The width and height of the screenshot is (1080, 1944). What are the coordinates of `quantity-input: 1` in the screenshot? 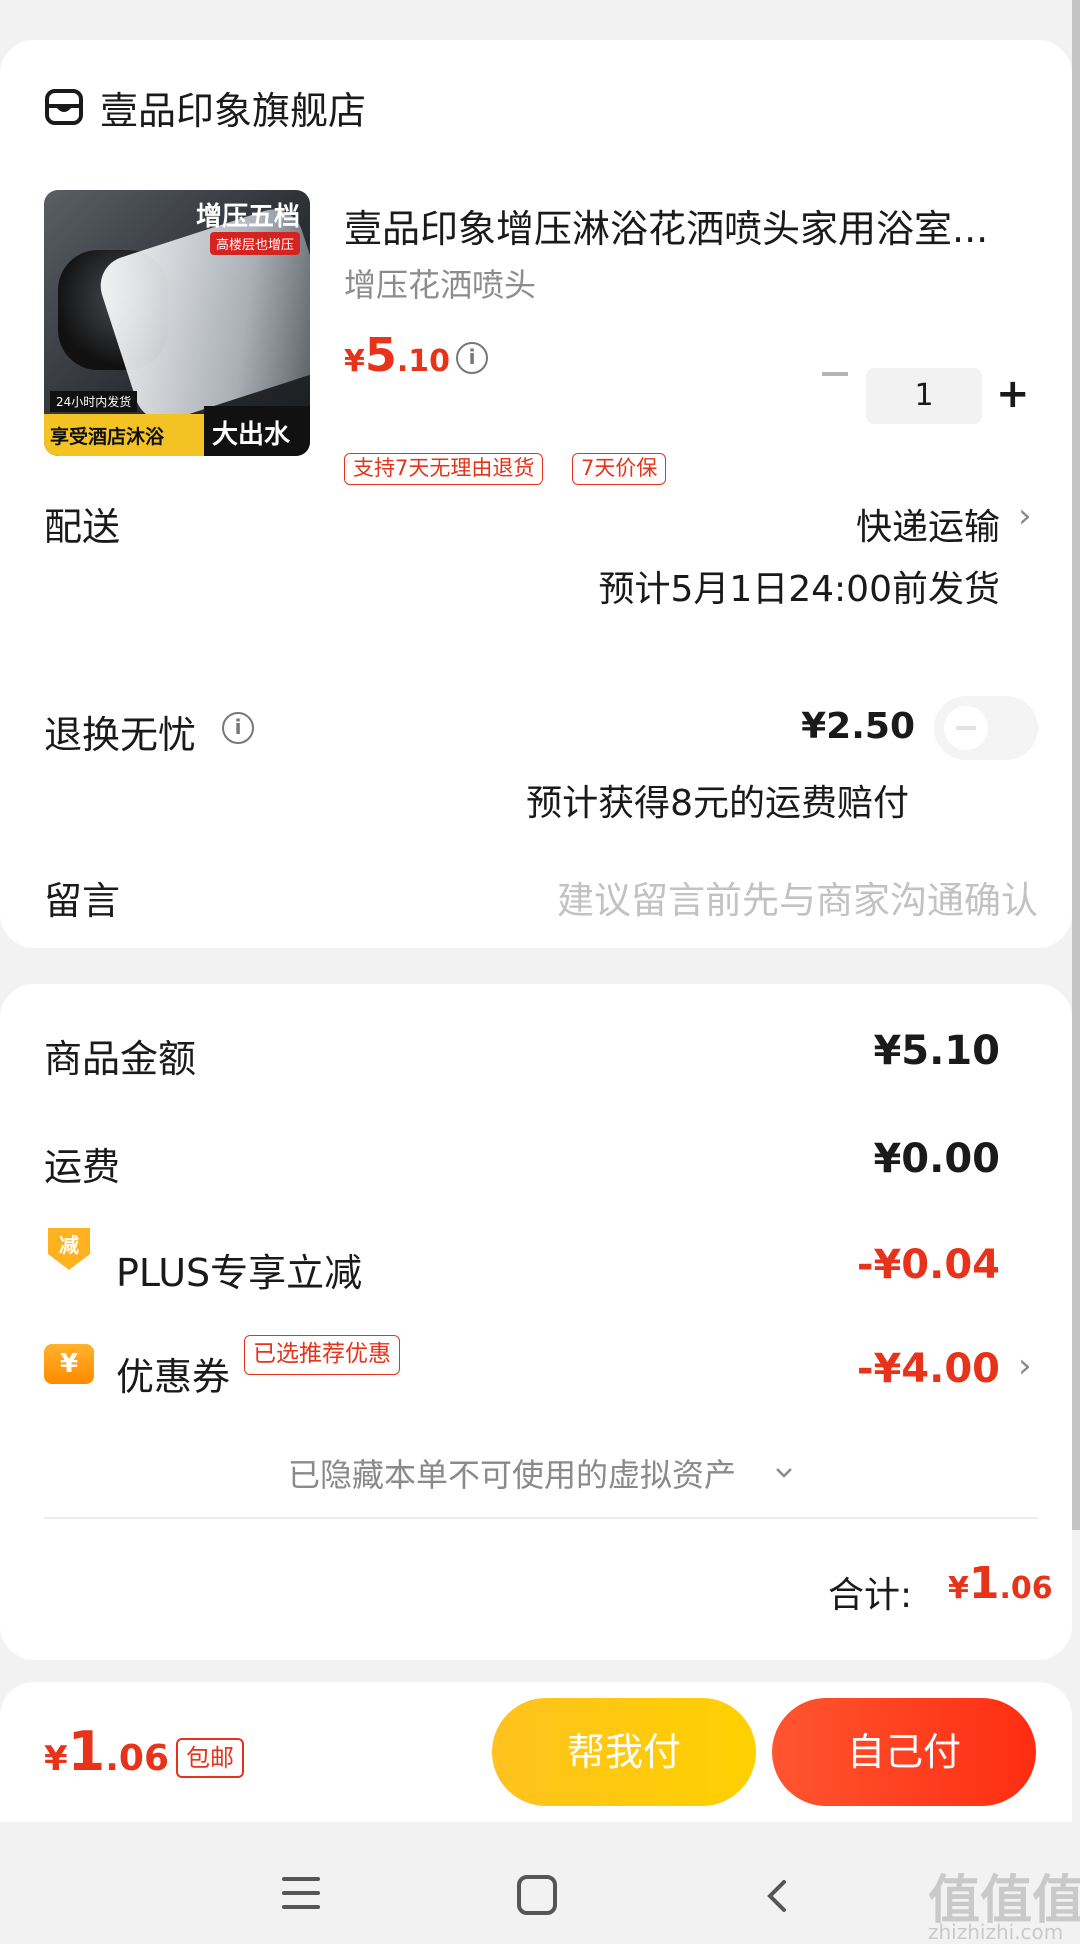 It's located at (924, 396).